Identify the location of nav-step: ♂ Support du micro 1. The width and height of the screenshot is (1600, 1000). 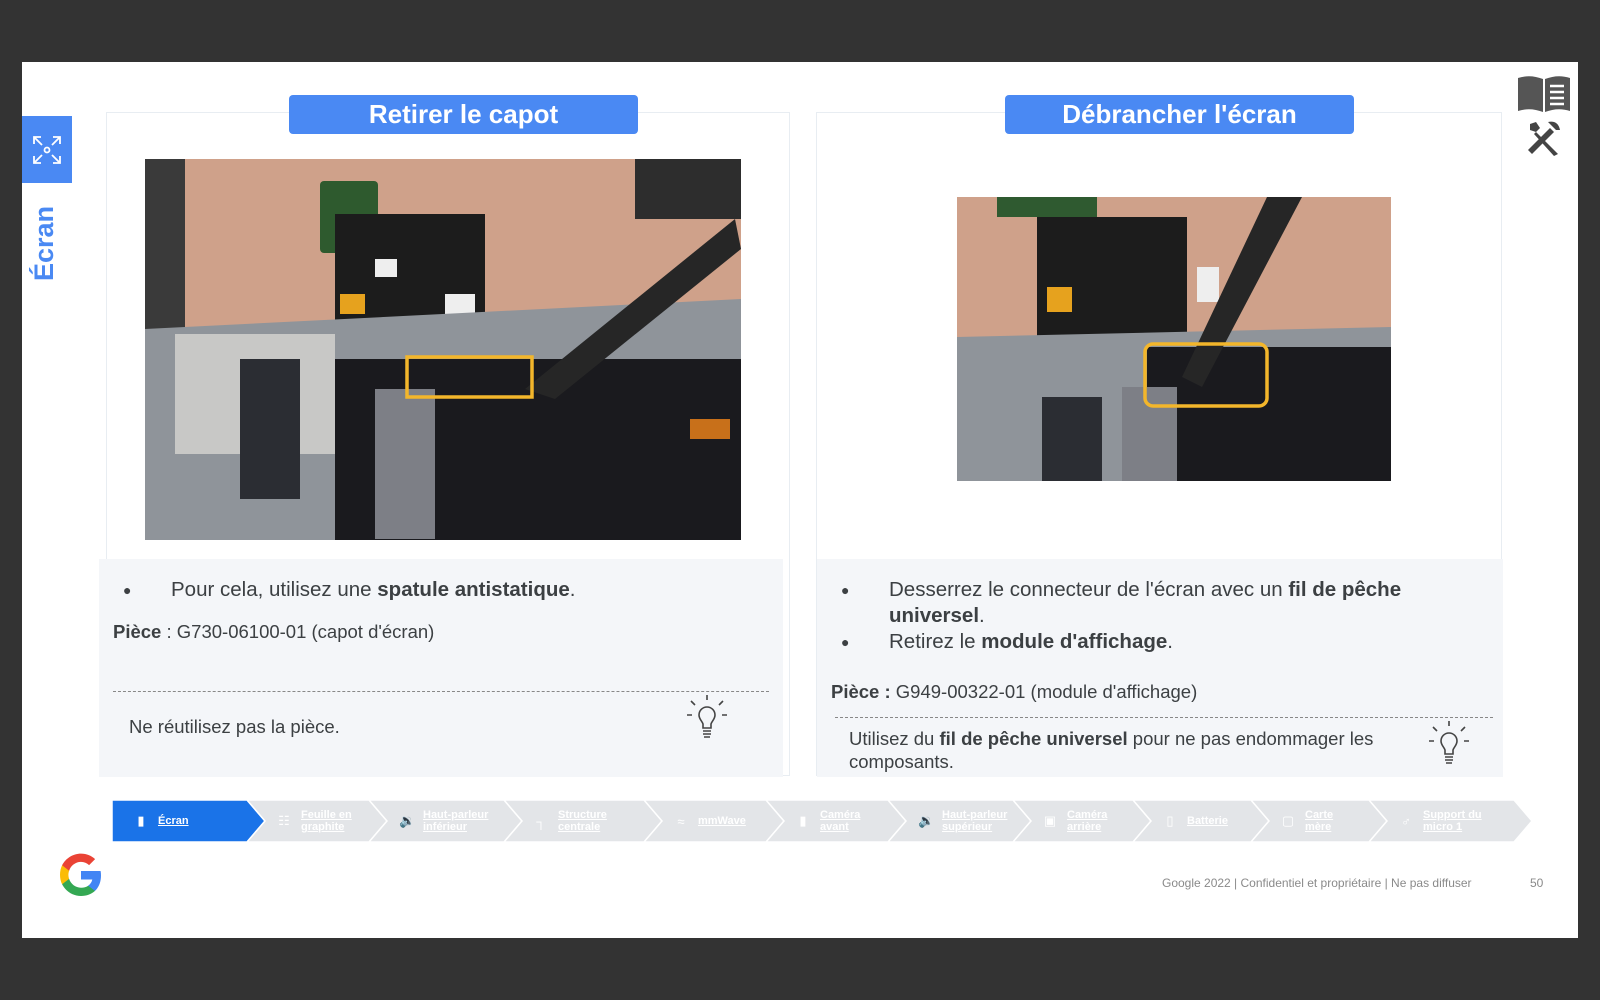
(1450, 821).